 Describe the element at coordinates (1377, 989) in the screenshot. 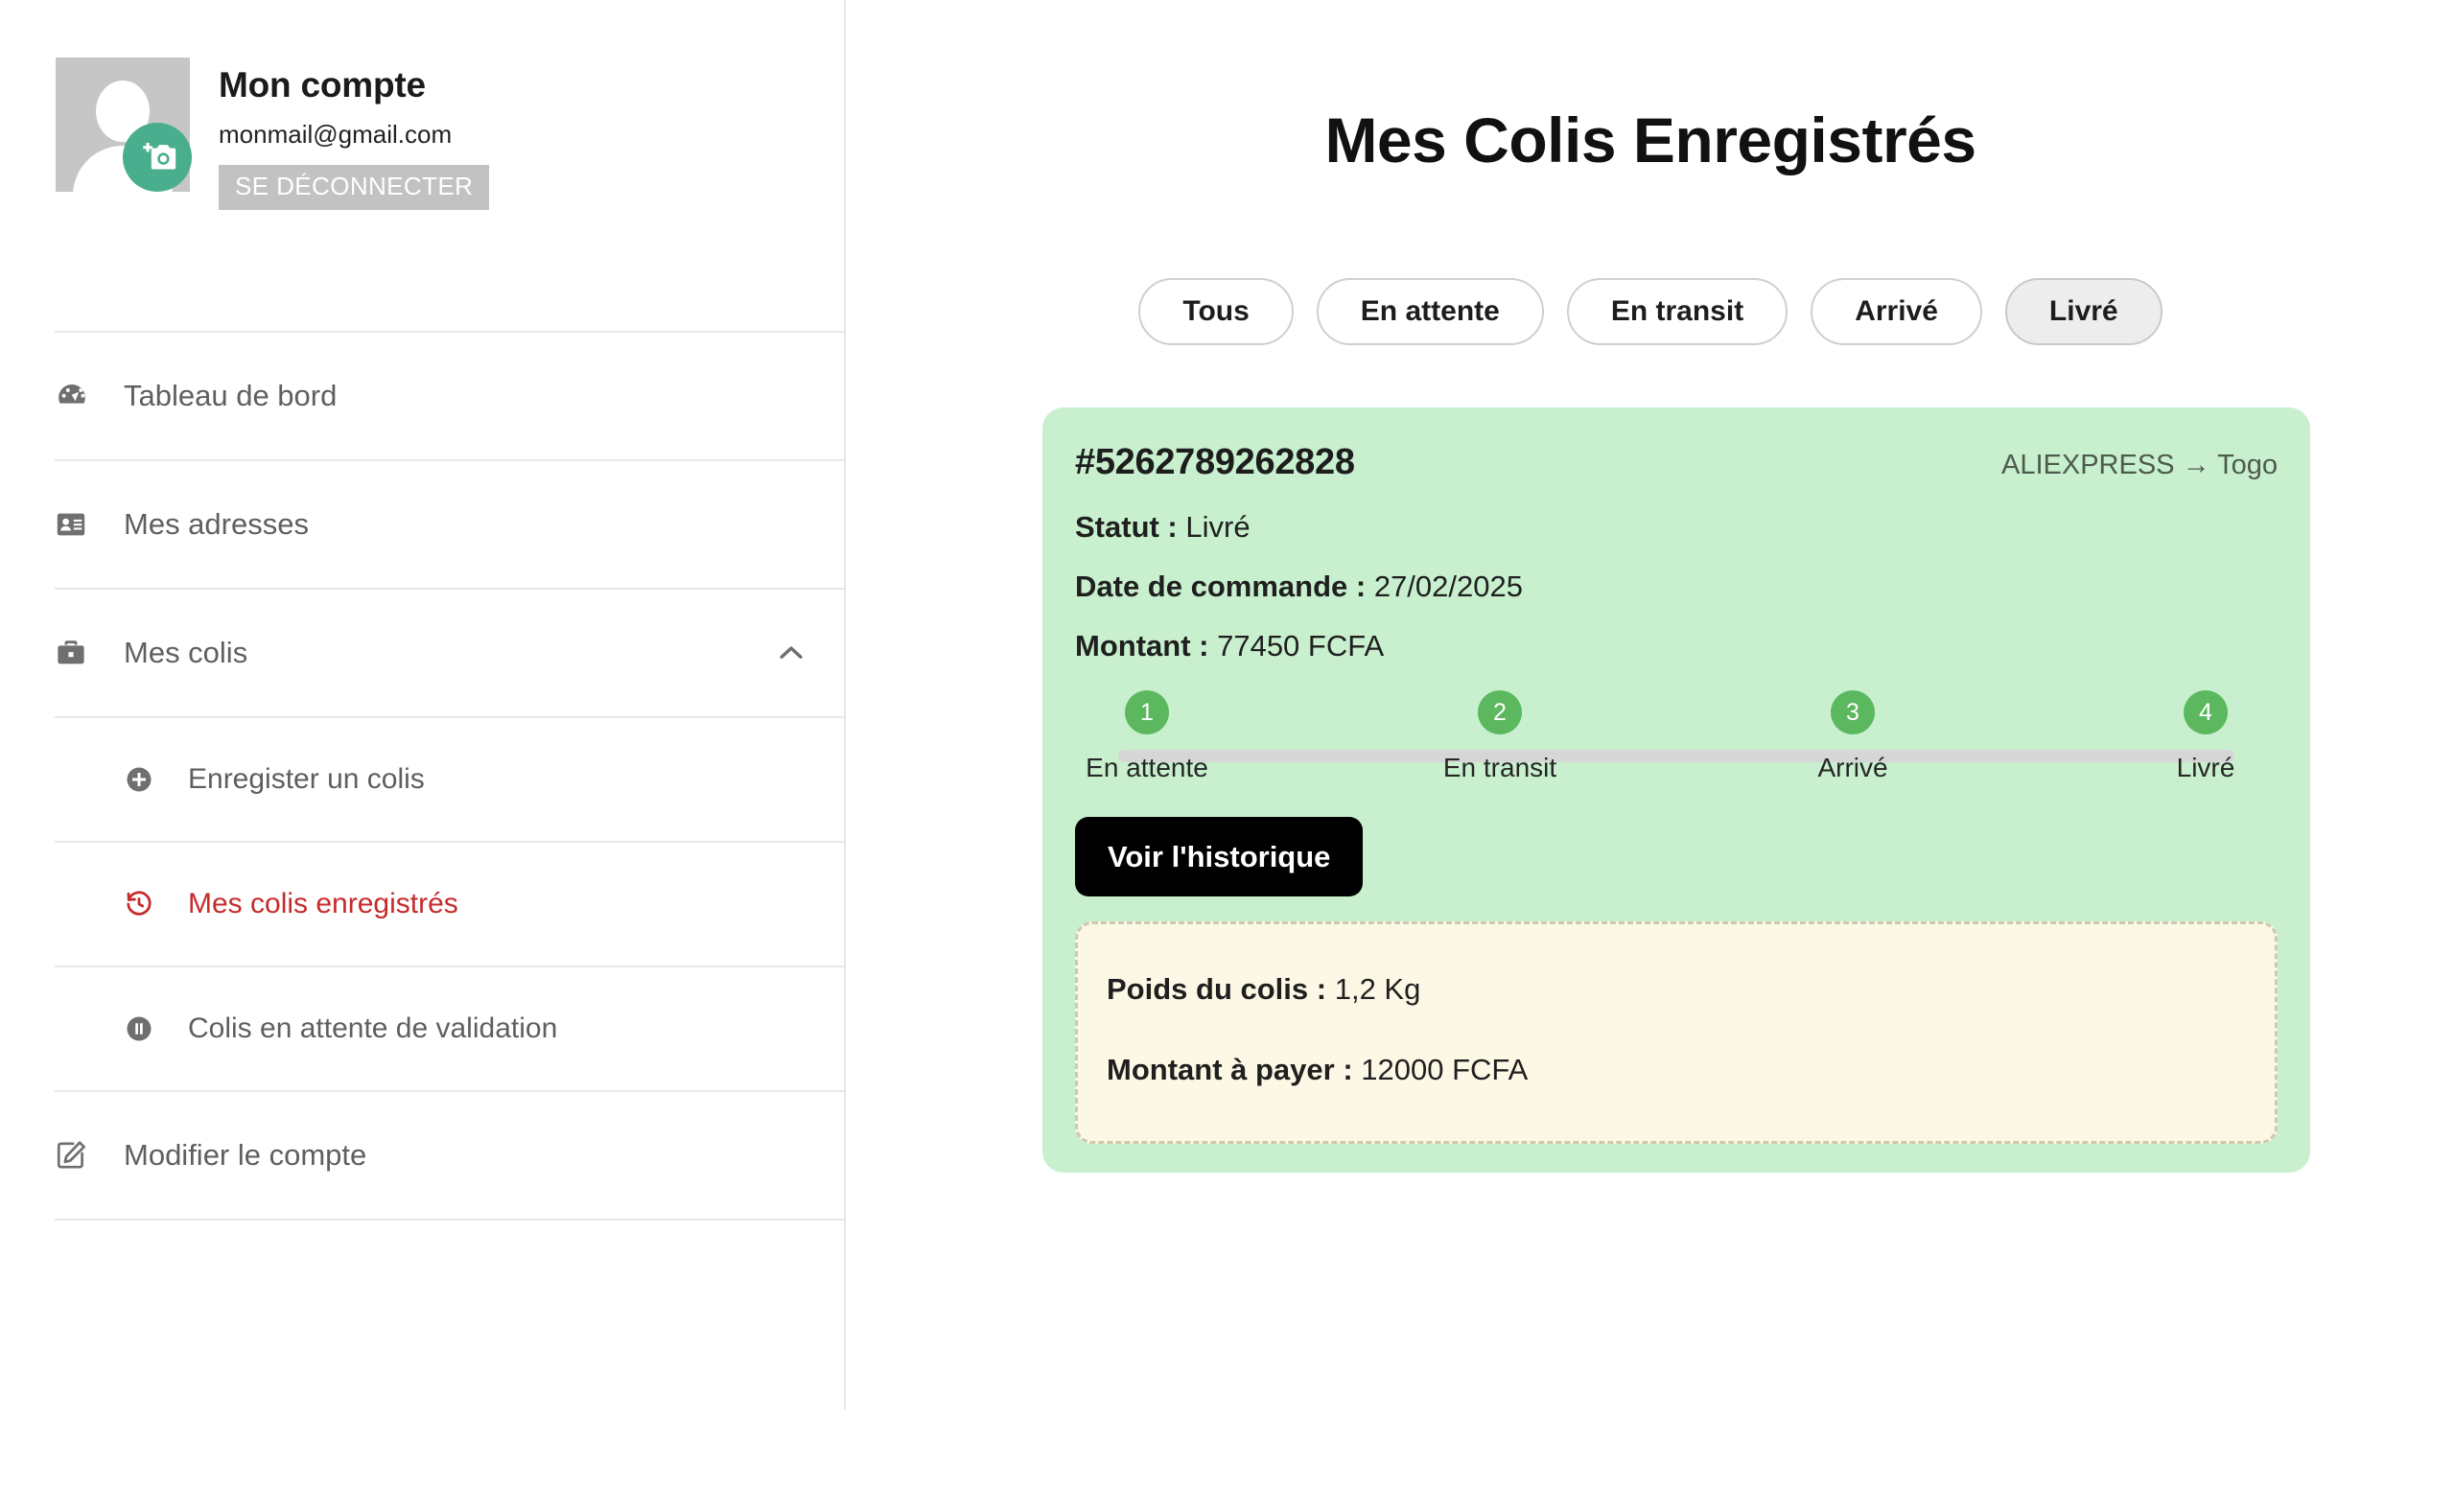

I see `parcel-weight-value: 1,2 Kg` at that location.